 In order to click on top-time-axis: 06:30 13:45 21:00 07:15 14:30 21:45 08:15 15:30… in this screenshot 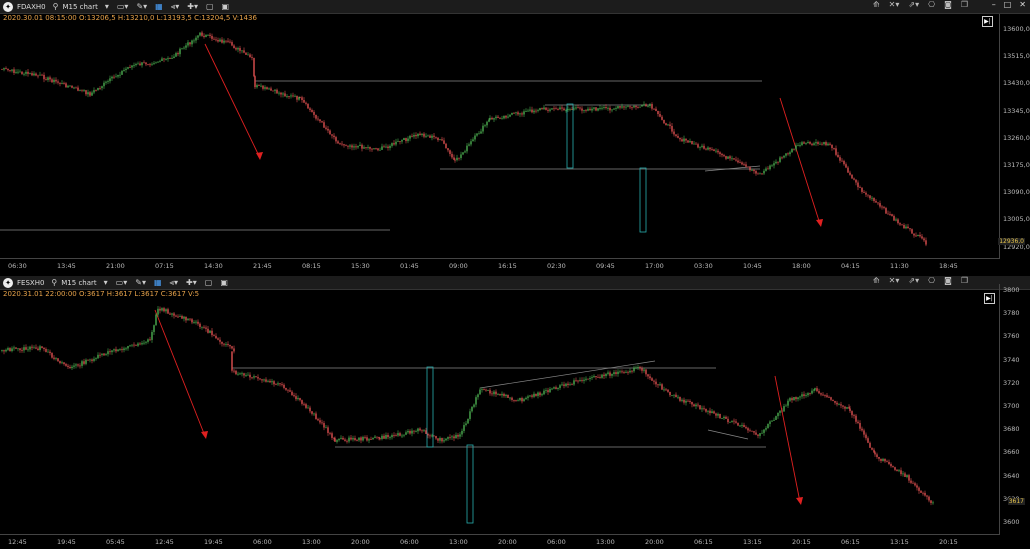, I will do `click(500, 265)`.